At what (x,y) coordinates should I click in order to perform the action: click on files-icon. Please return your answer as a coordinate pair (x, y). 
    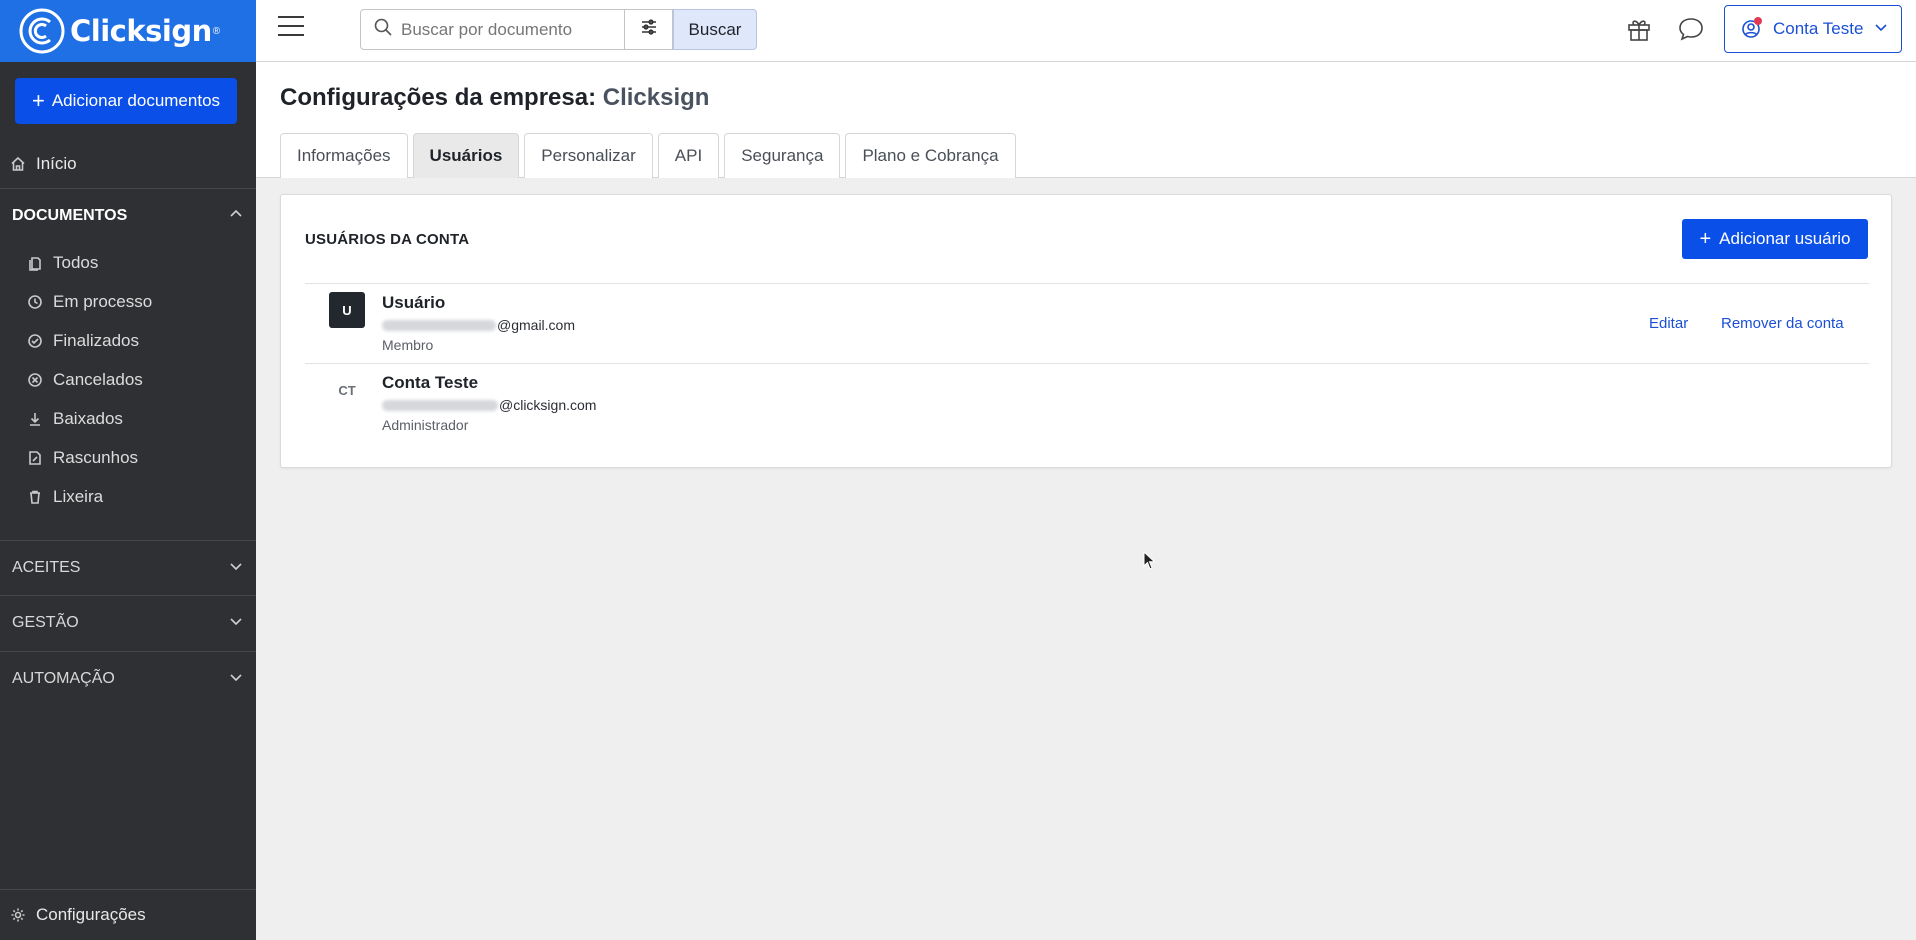
    Looking at the image, I should click on (35, 263).